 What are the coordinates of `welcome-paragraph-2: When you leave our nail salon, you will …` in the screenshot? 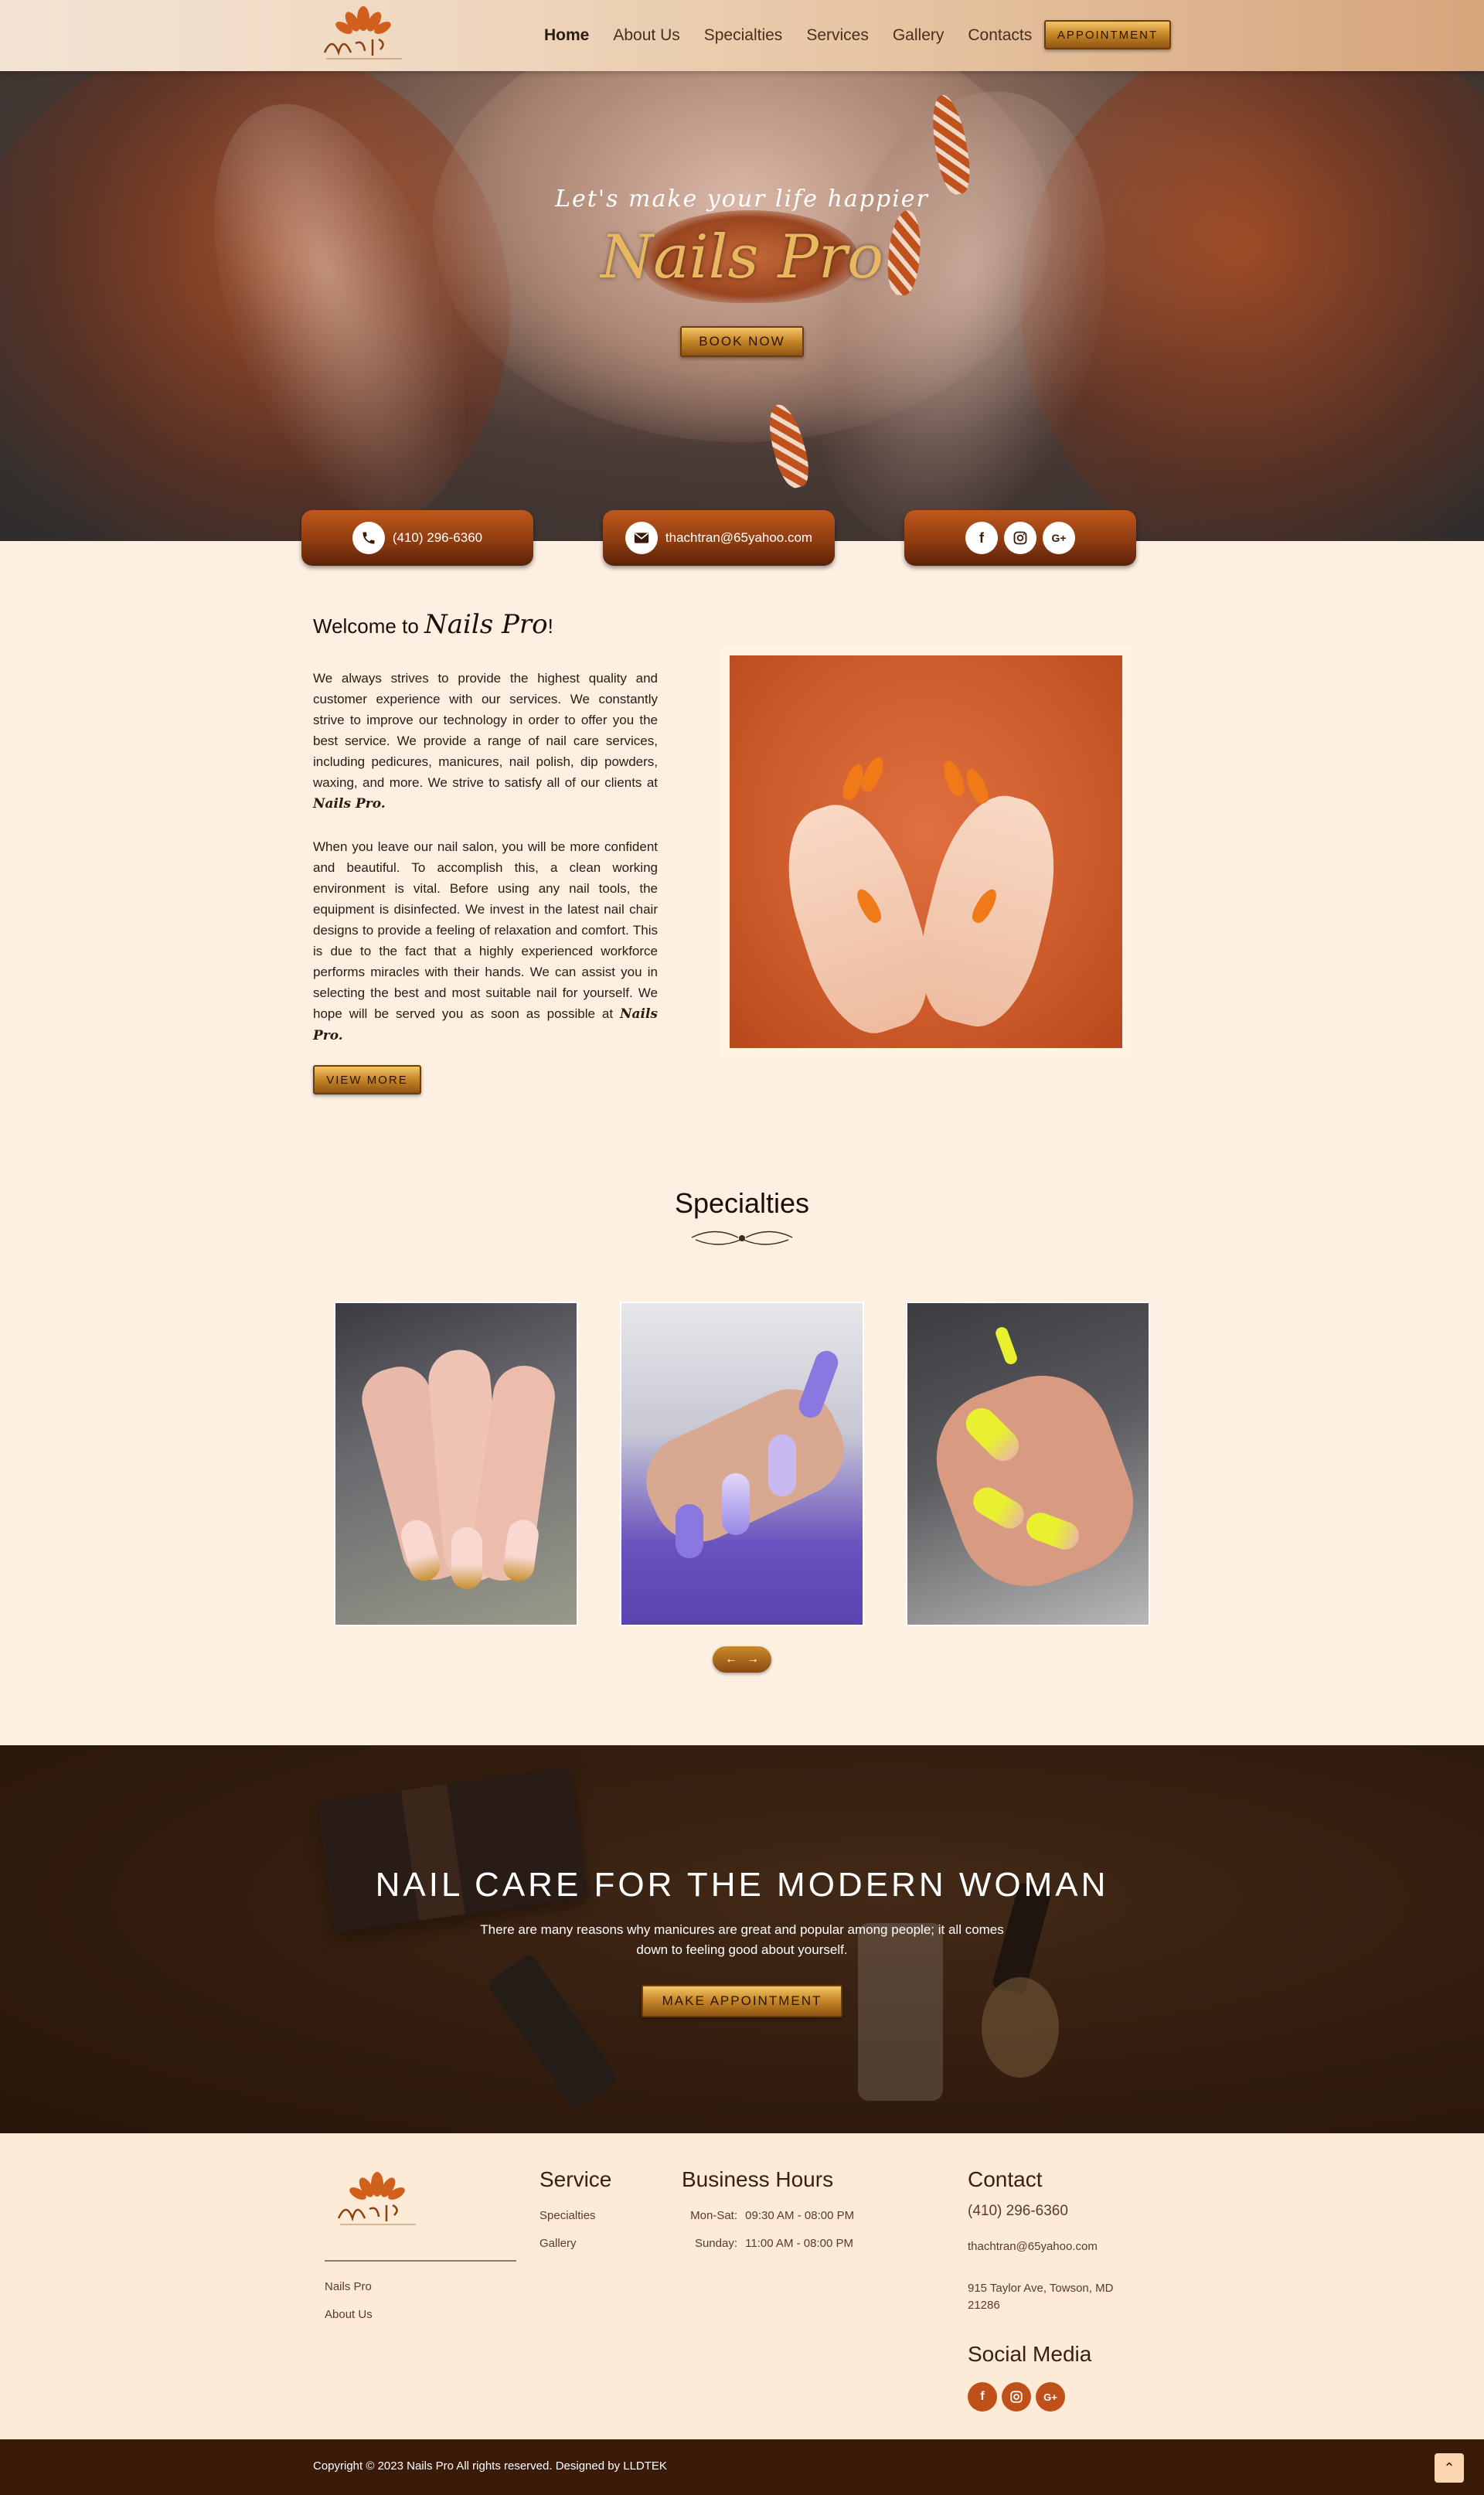 It's located at (485, 941).